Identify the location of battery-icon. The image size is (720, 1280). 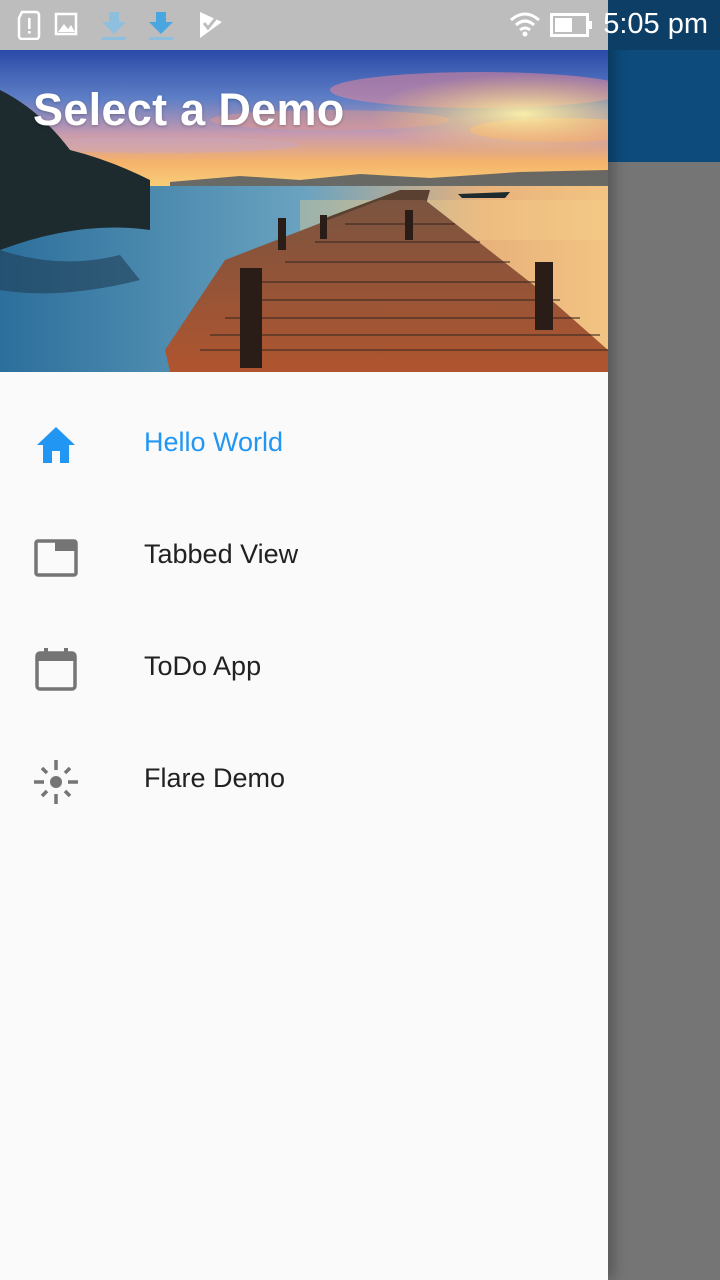
(572, 27).